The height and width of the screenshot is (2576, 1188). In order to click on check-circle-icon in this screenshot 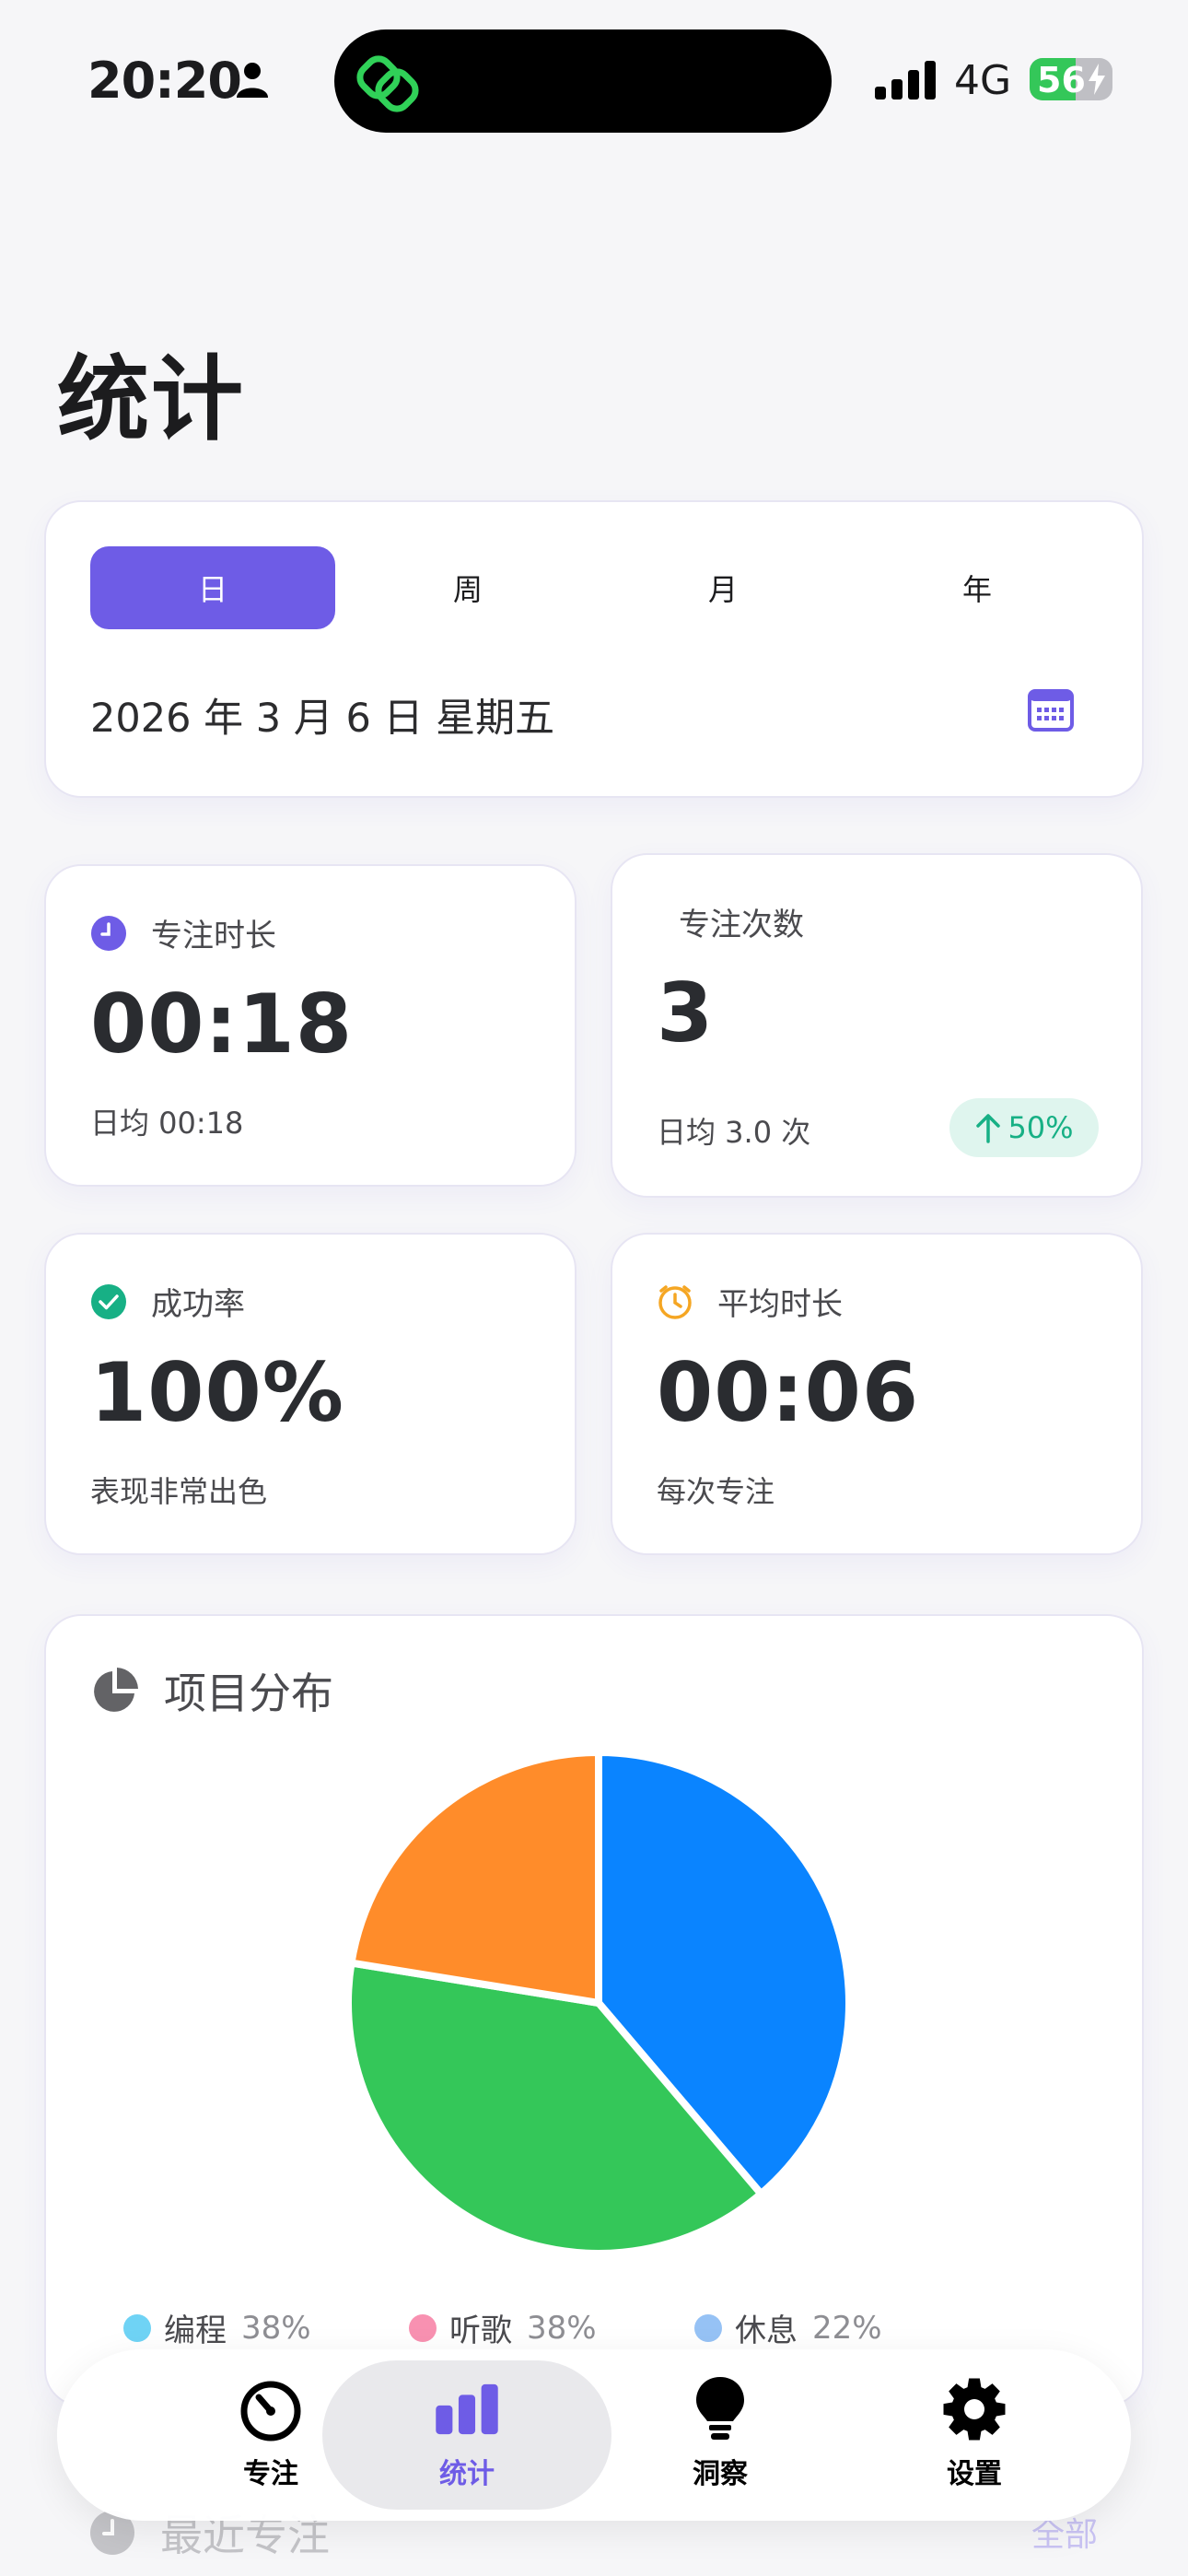, I will do `click(108, 1301)`.